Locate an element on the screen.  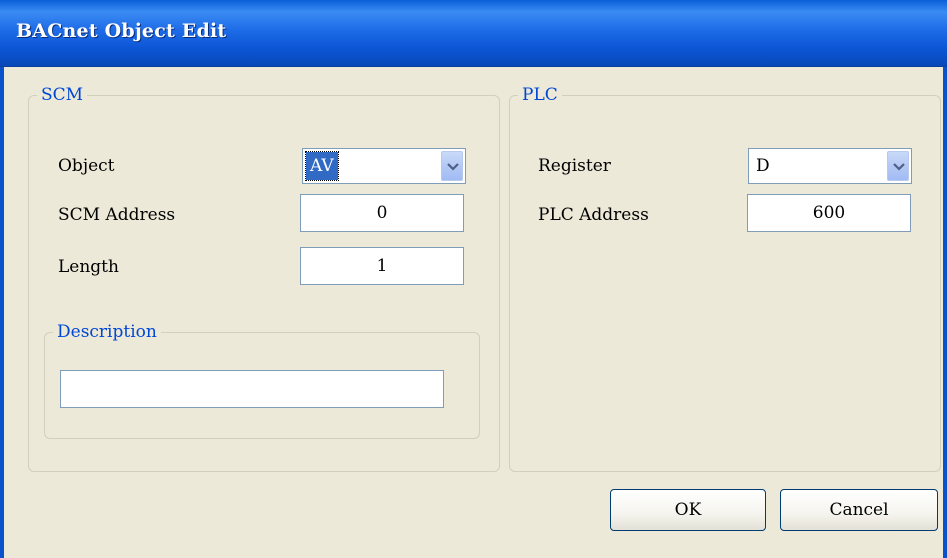
length-field: 1 is located at coordinates (382, 266).